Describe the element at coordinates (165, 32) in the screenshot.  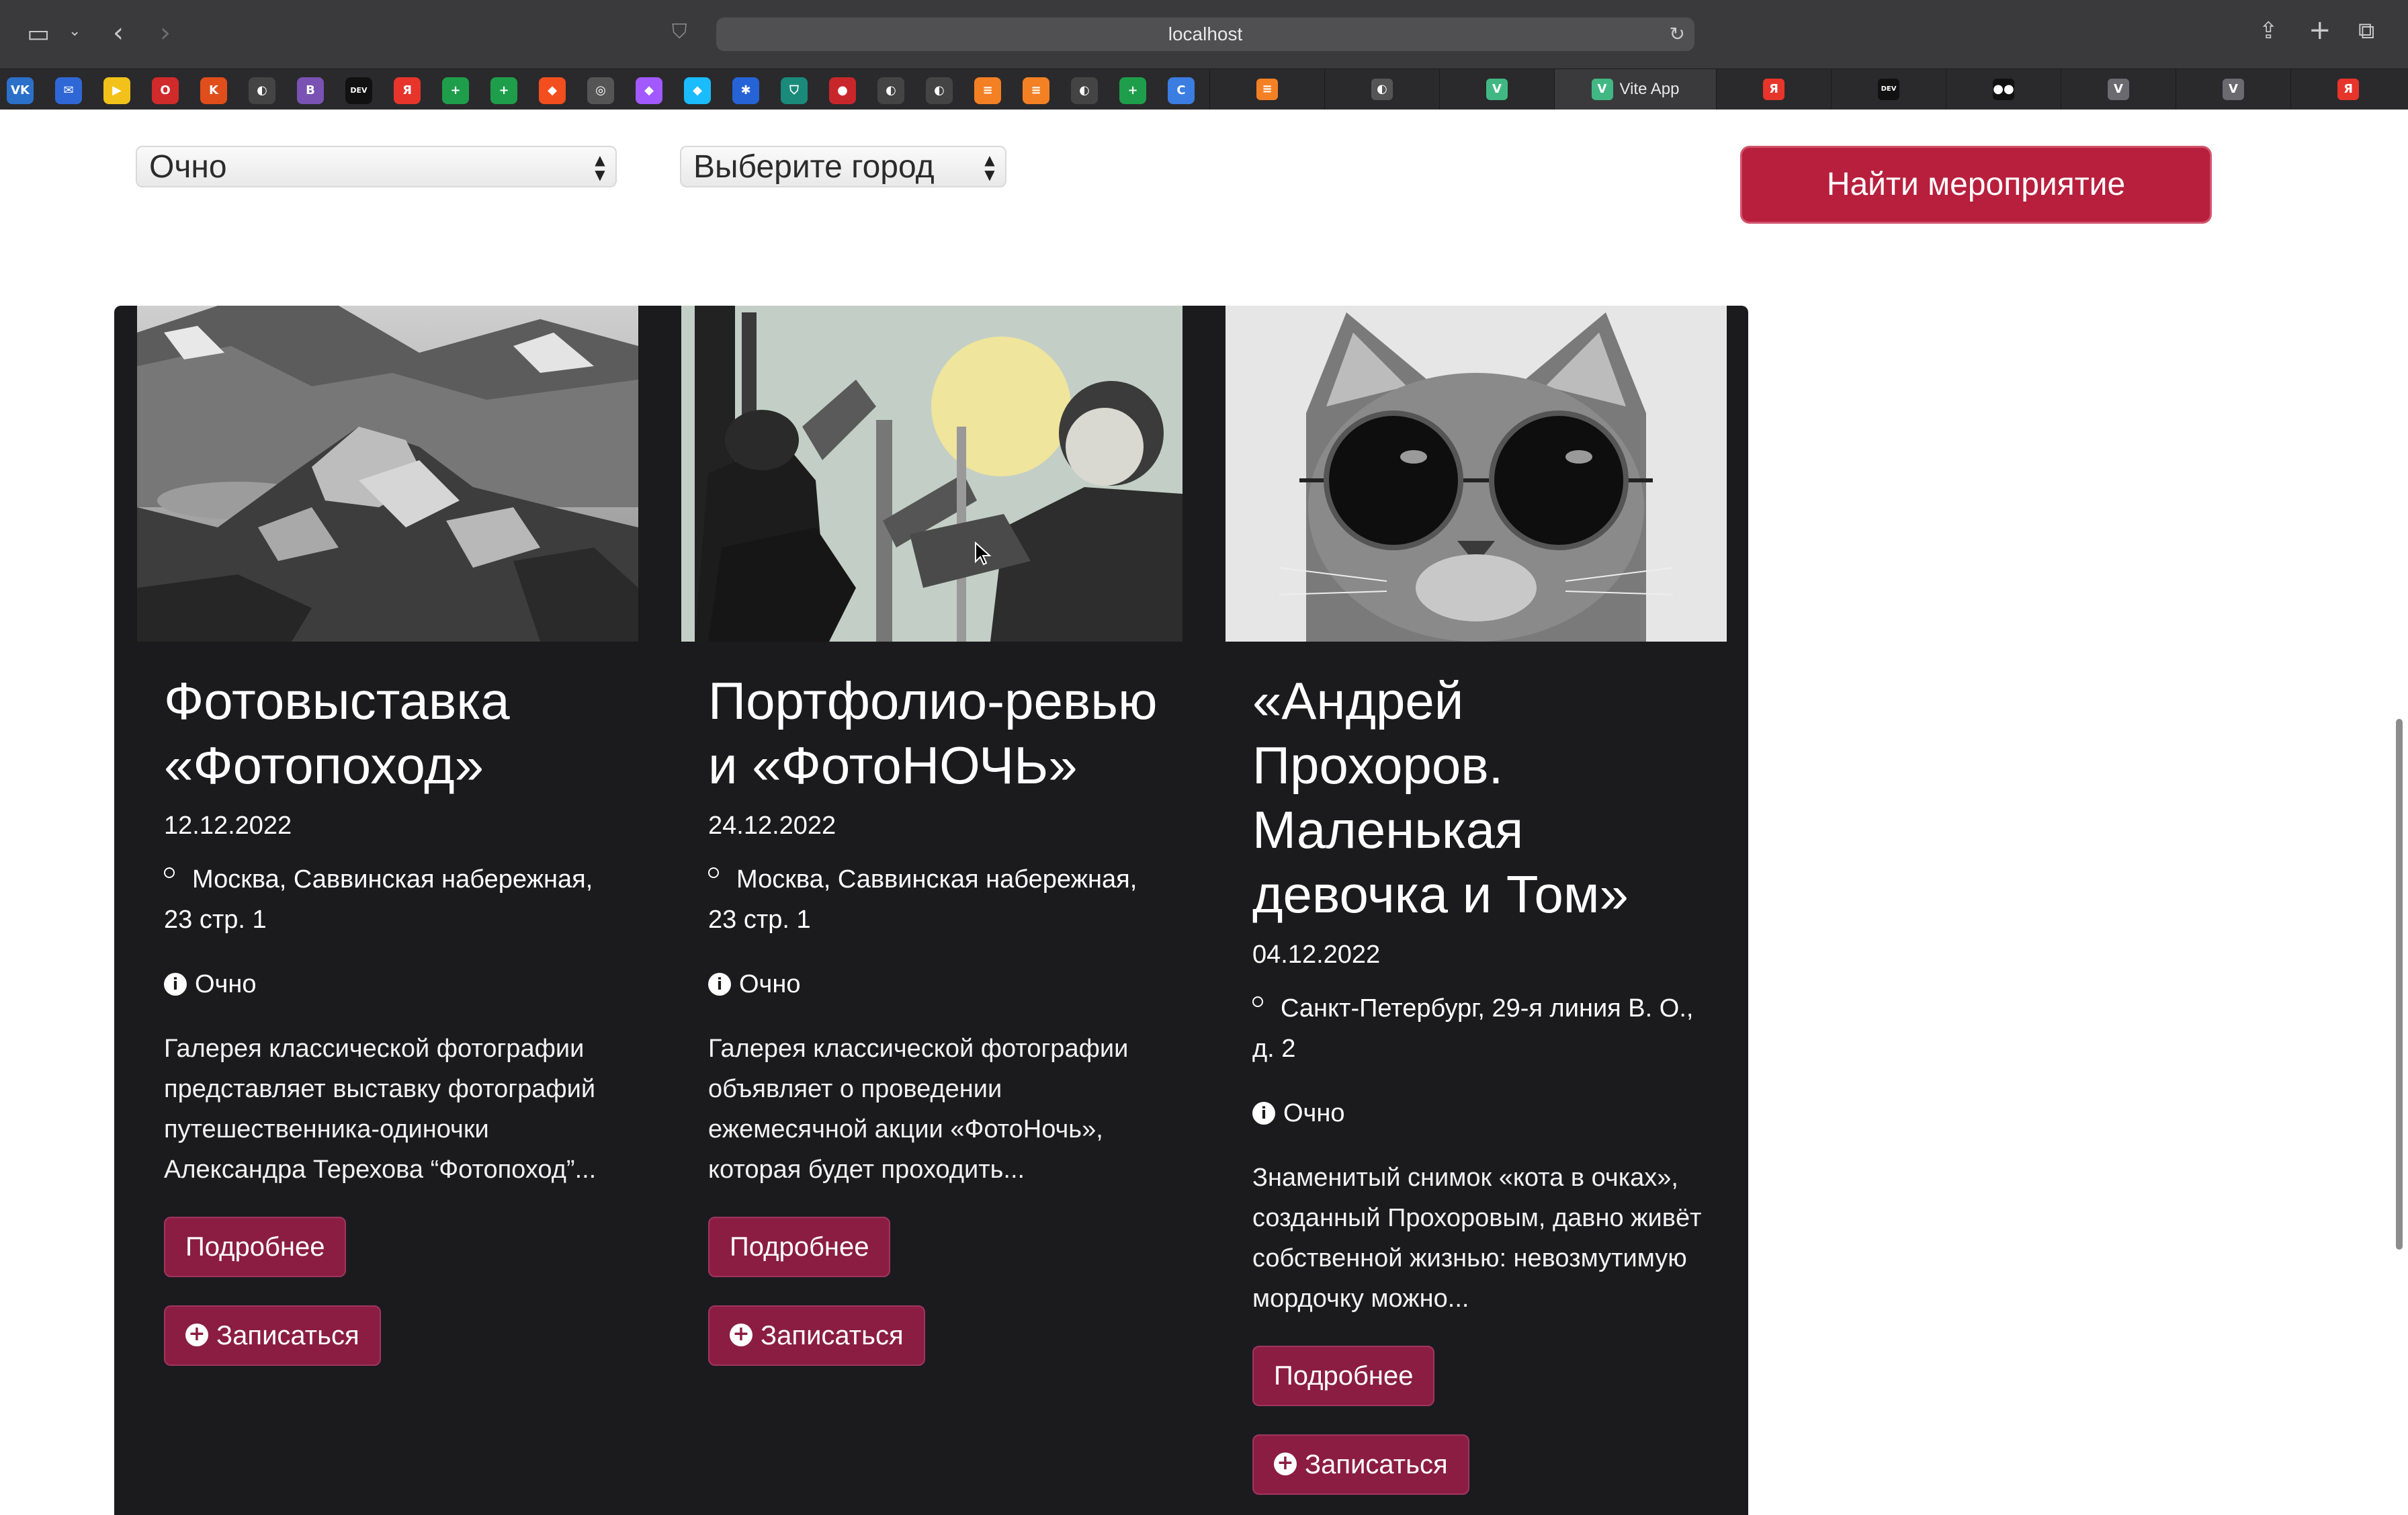
I see `forward-icon: ›` at that location.